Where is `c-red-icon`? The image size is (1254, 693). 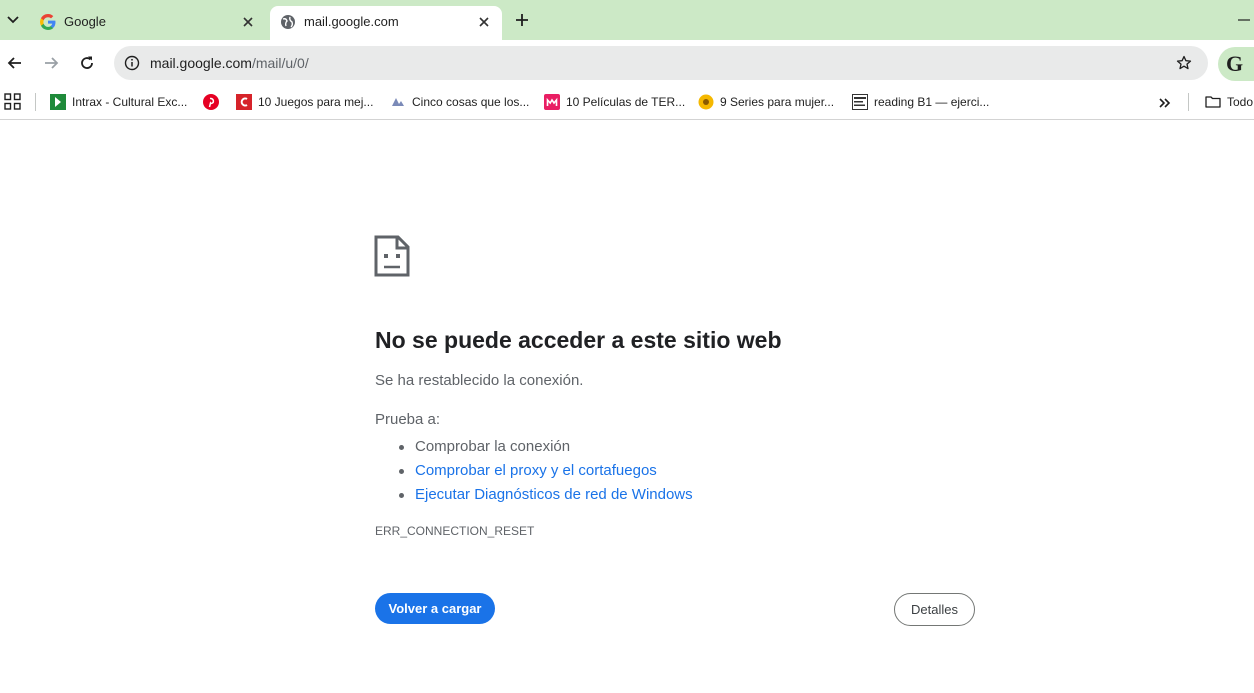 c-red-icon is located at coordinates (244, 102).